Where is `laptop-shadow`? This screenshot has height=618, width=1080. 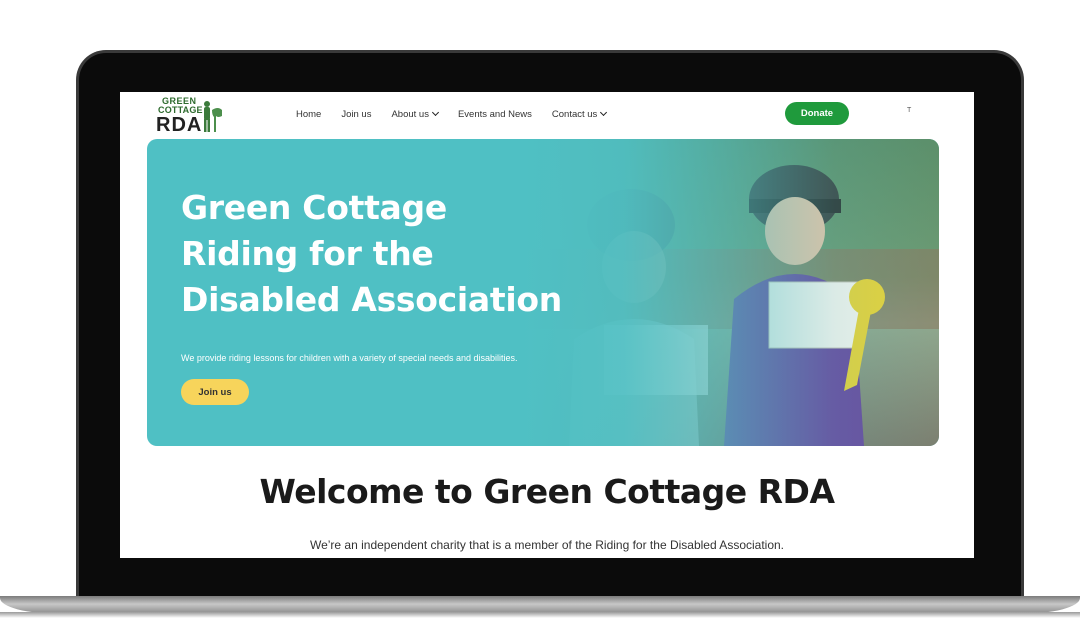 laptop-shadow is located at coordinates (540, 615).